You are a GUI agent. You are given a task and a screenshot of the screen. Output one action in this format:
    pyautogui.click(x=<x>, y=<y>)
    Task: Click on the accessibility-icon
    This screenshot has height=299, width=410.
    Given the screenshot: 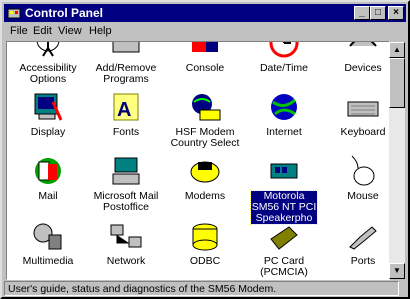 What is the action you would take?
    pyautogui.click(x=48, y=51)
    